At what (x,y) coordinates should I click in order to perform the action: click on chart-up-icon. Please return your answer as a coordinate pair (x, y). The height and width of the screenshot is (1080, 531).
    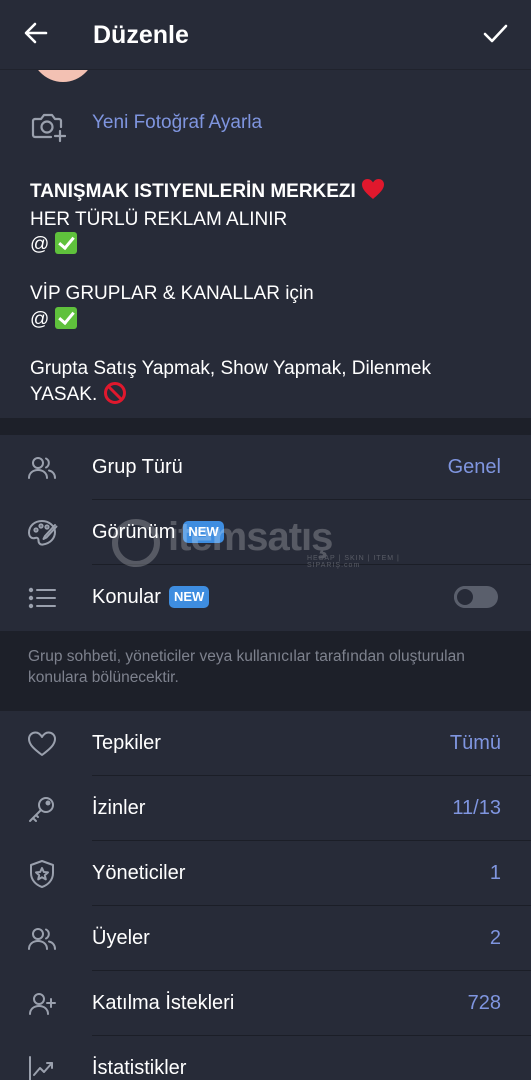
    Looking at the image, I should click on (42, 1066).